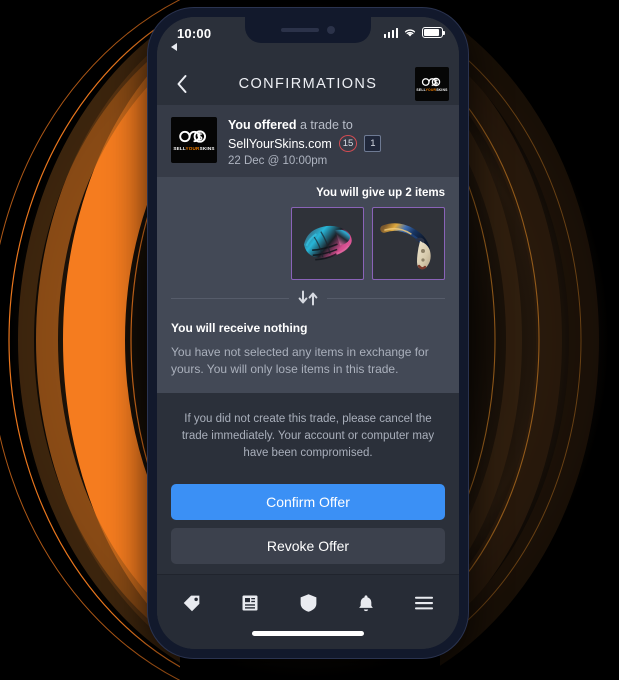 The height and width of the screenshot is (680, 619). Describe the element at coordinates (300, 30) in the screenshot. I see `earpiece-speaker` at that location.